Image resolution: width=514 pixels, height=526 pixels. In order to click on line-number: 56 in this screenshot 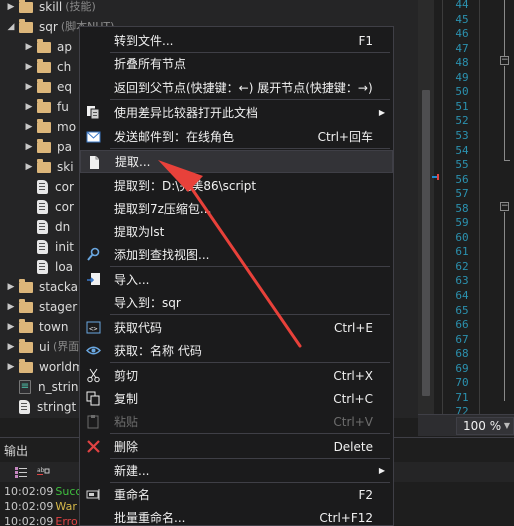, I will do `click(462, 179)`.